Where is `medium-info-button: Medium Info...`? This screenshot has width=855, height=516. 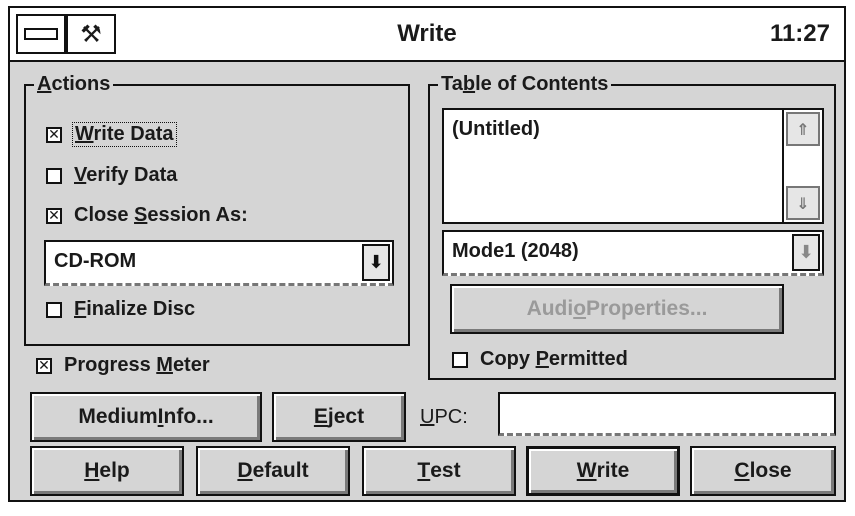
medium-info-button: Medium Info... is located at coordinates (146, 417).